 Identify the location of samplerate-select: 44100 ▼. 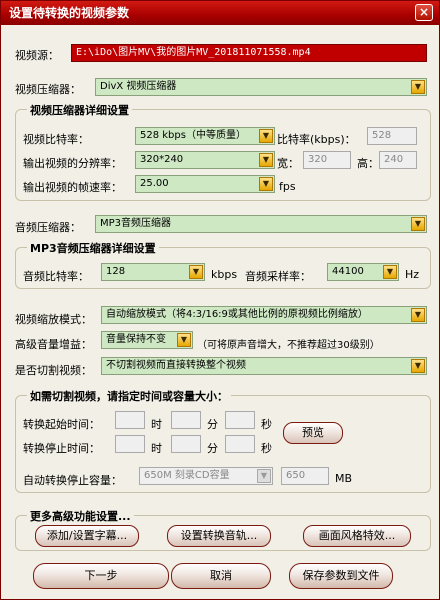
(363, 272).